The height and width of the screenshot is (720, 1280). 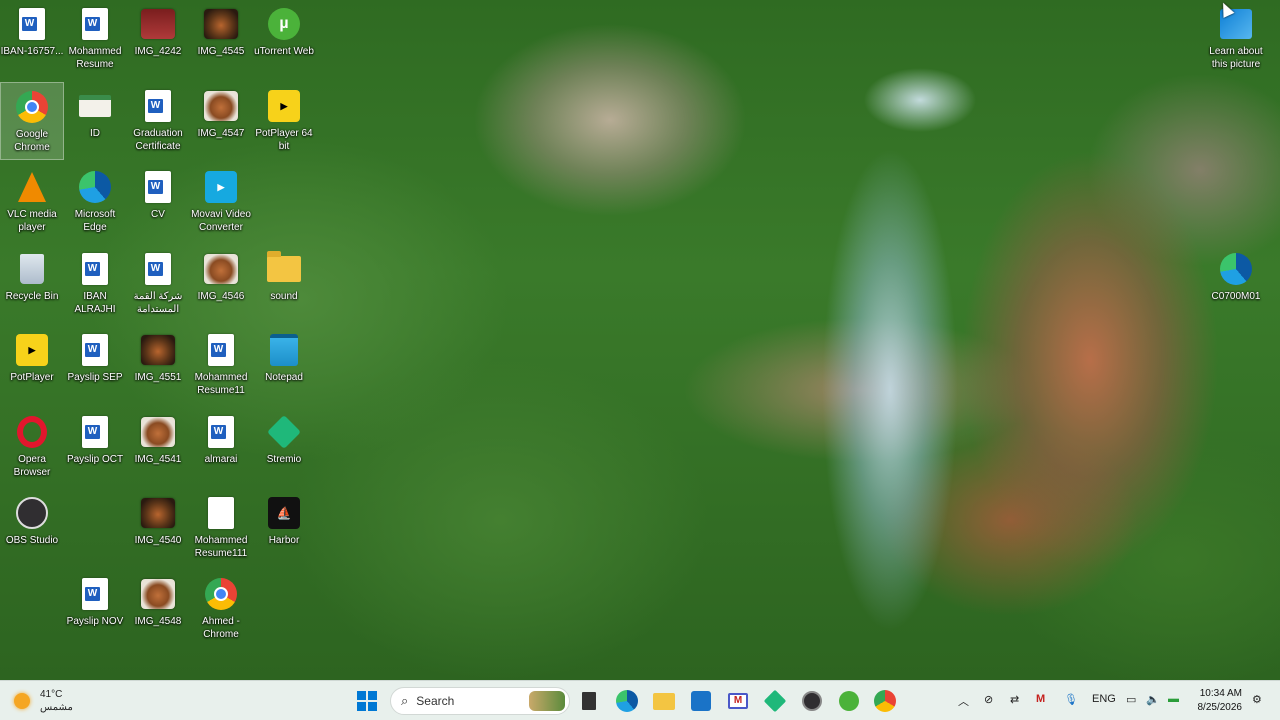 I want to click on icon-label: CV, so click(x=158, y=214).